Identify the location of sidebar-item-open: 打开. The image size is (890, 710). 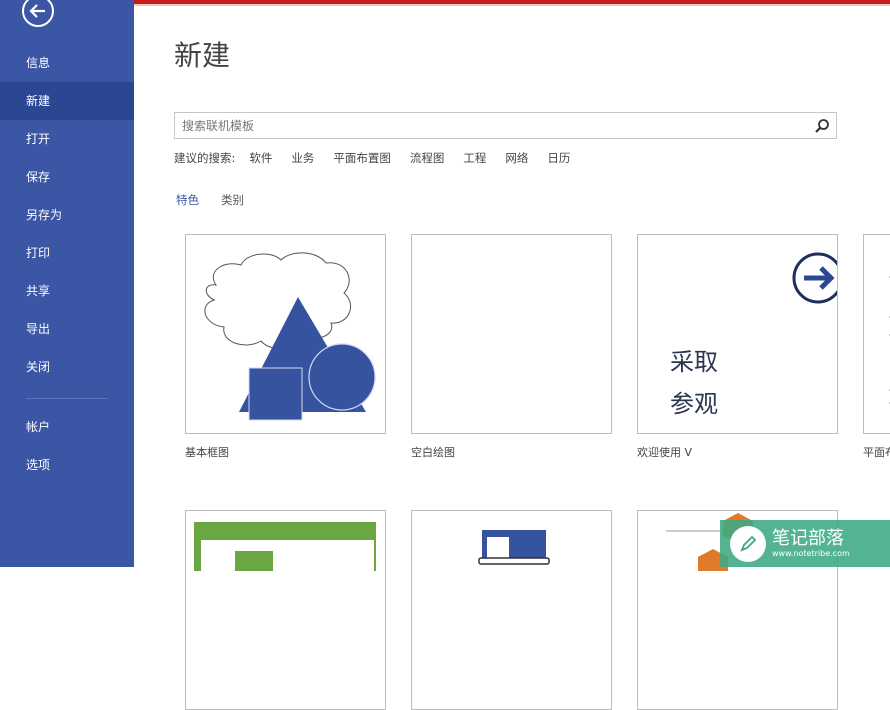
(67, 139).